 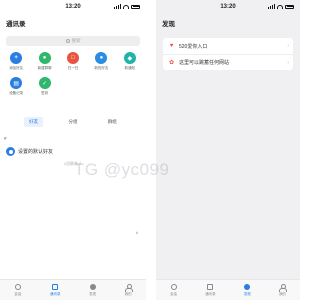 I want to click on search-placeholder: 搜索, so click(x=76, y=40).